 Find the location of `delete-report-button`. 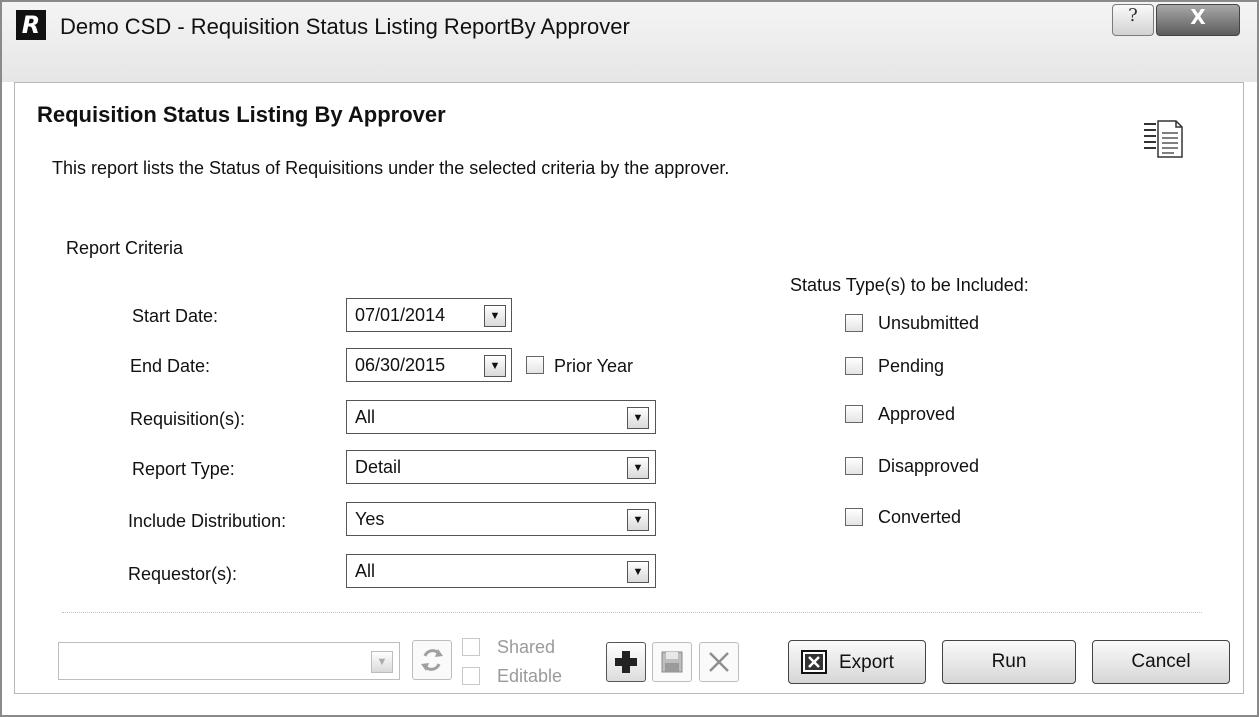

delete-report-button is located at coordinates (719, 662).